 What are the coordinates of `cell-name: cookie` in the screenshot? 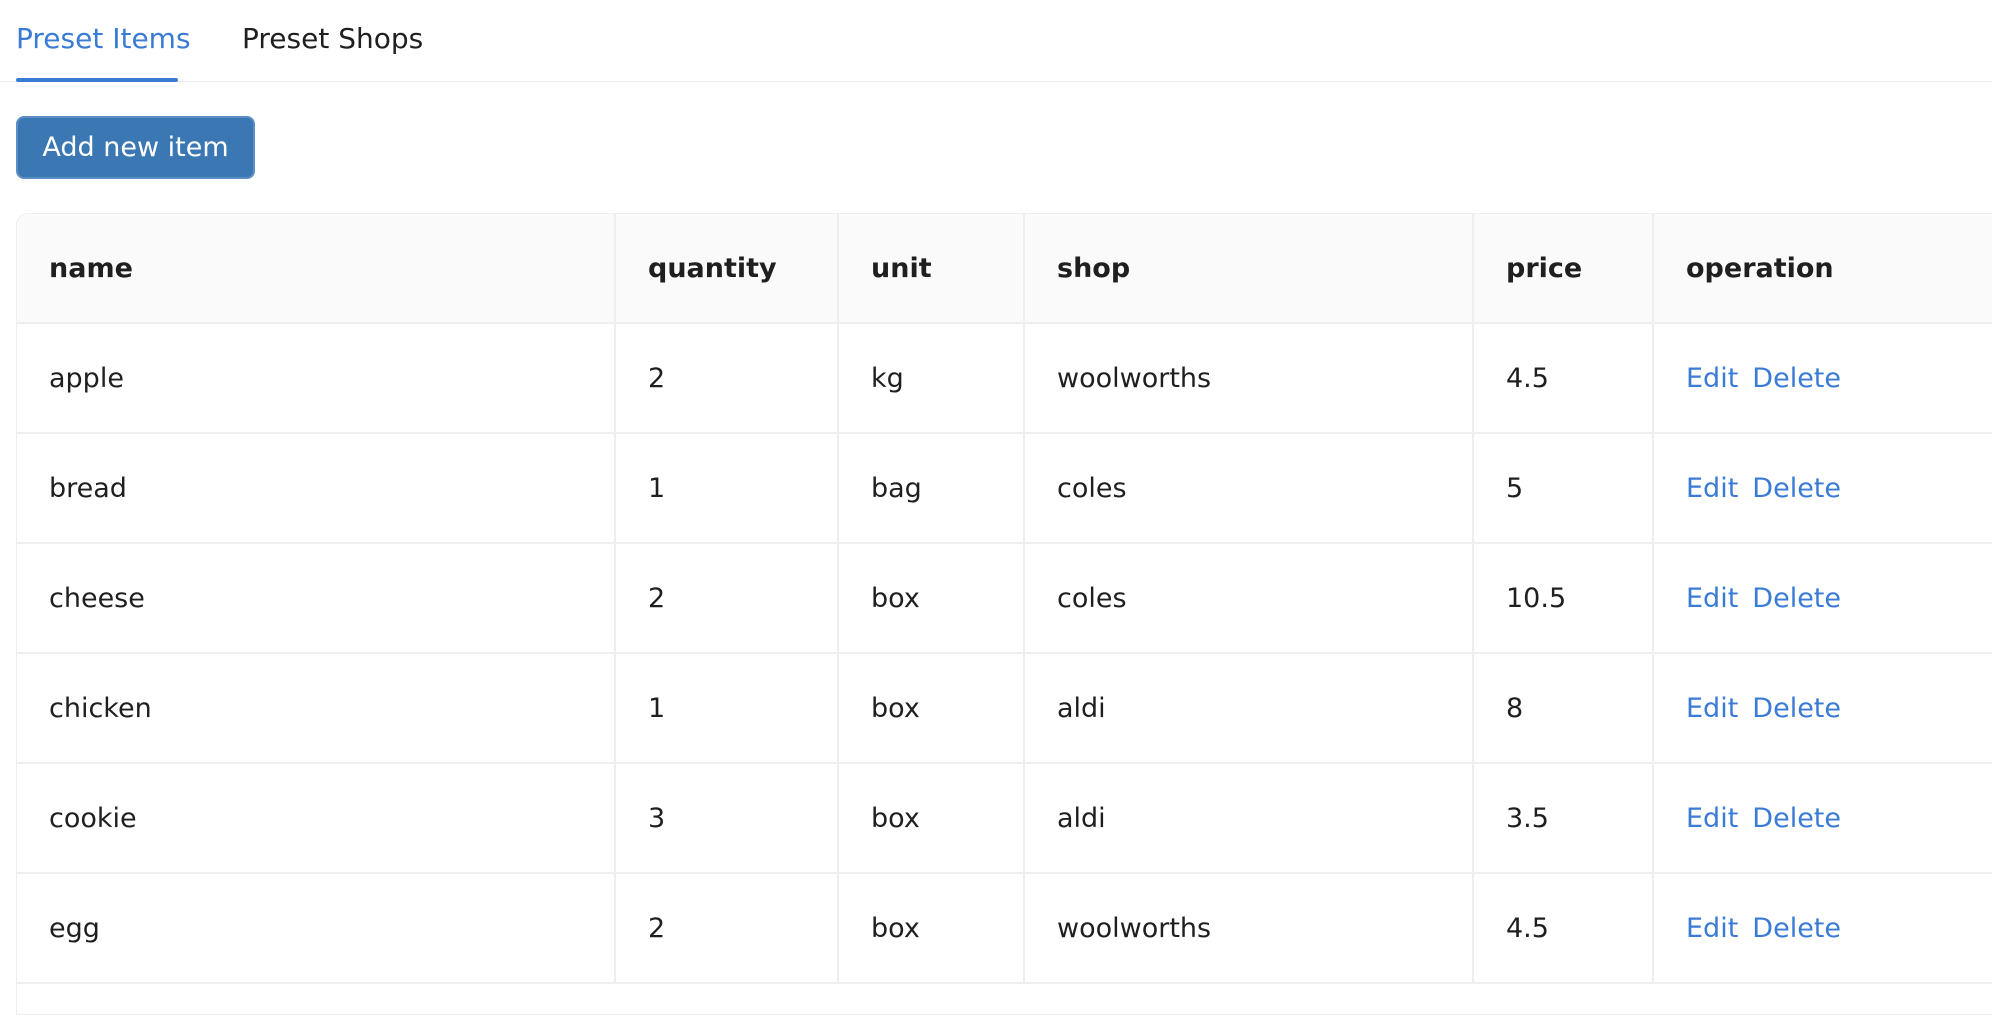 It's located at (316, 818).